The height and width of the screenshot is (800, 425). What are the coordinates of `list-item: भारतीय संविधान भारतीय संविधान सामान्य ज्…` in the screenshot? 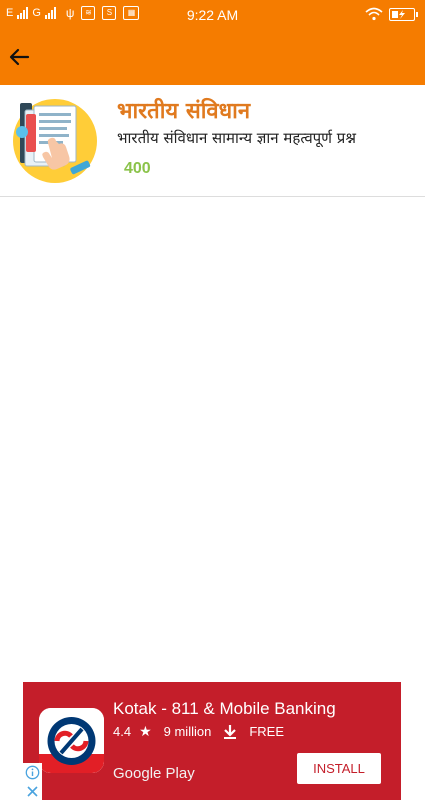 It's located at (212, 141).